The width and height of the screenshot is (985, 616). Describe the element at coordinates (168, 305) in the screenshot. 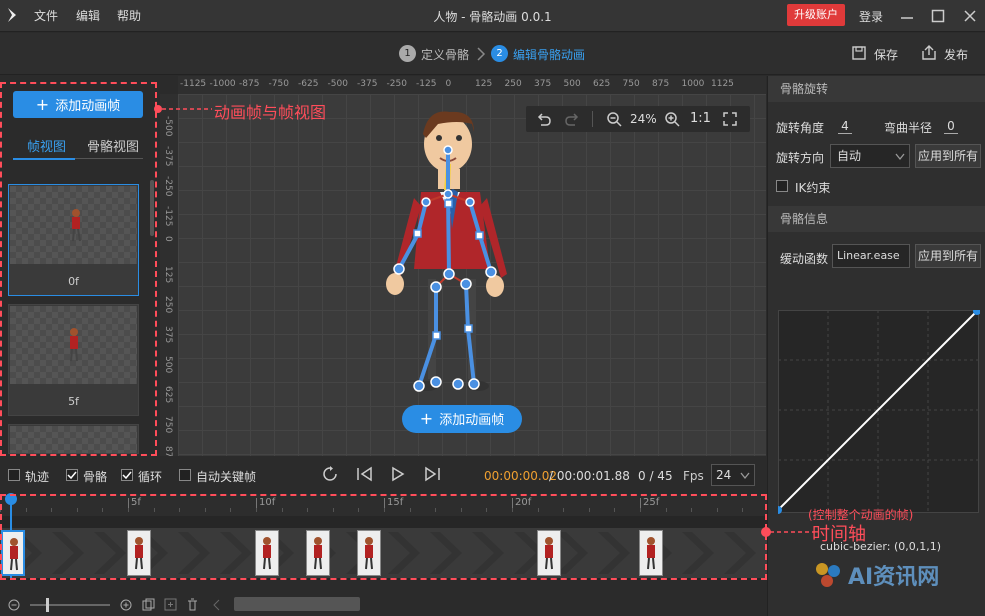

I see `ruler-tick-label: 250` at that location.